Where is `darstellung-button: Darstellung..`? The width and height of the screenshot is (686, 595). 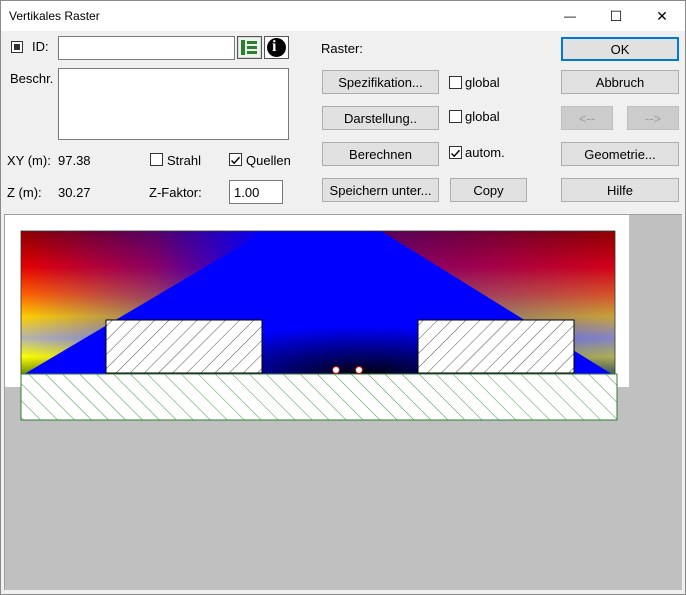
darstellung-button: Darstellung.. is located at coordinates (380, 118).